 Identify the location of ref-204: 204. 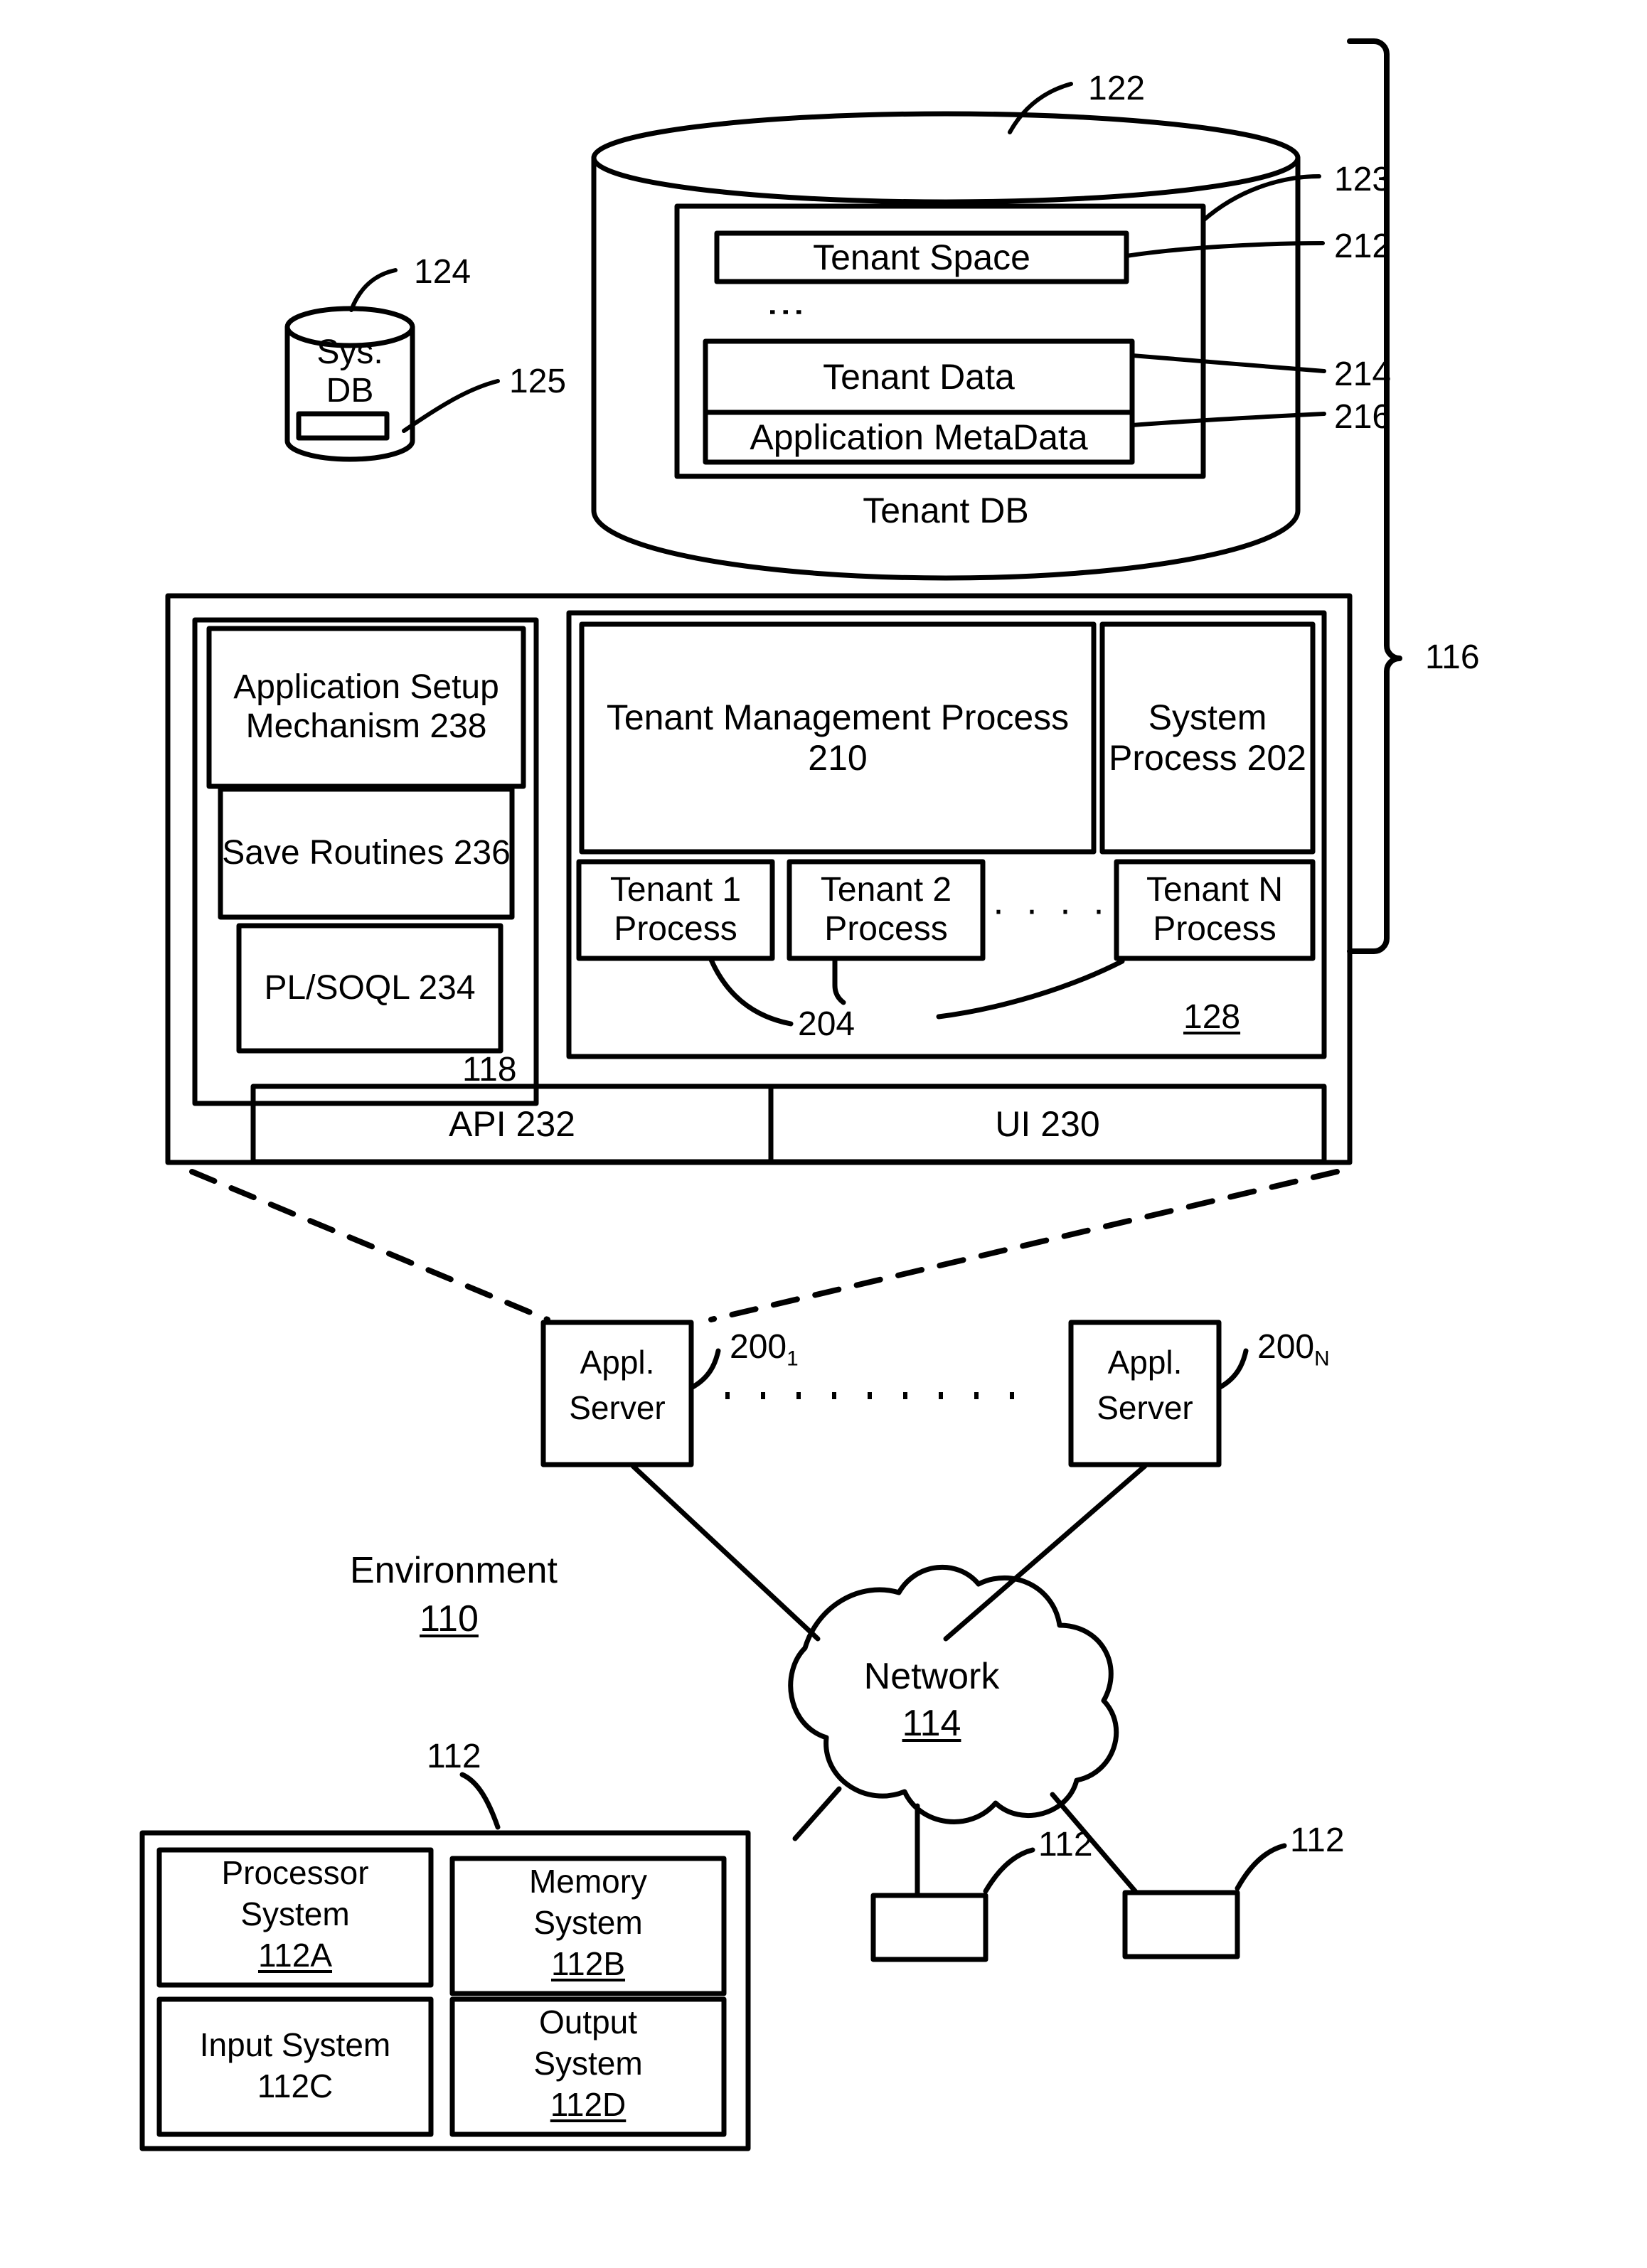
(827, 1024).